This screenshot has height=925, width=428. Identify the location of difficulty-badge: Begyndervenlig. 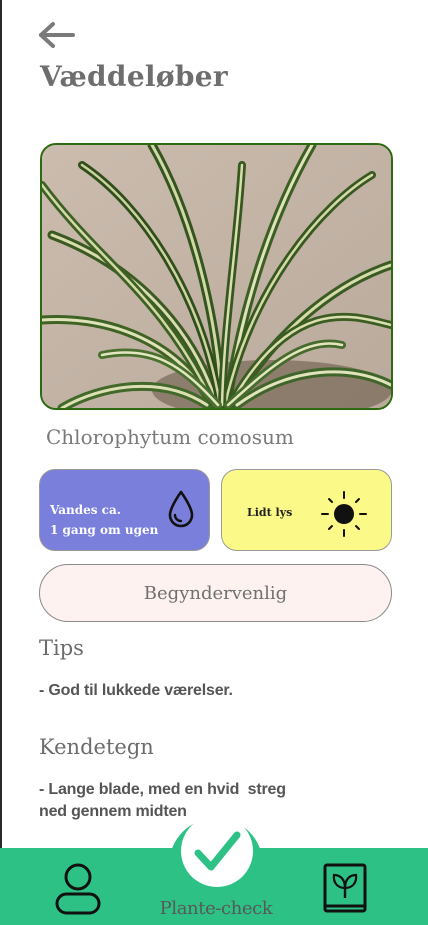
(215, 593).